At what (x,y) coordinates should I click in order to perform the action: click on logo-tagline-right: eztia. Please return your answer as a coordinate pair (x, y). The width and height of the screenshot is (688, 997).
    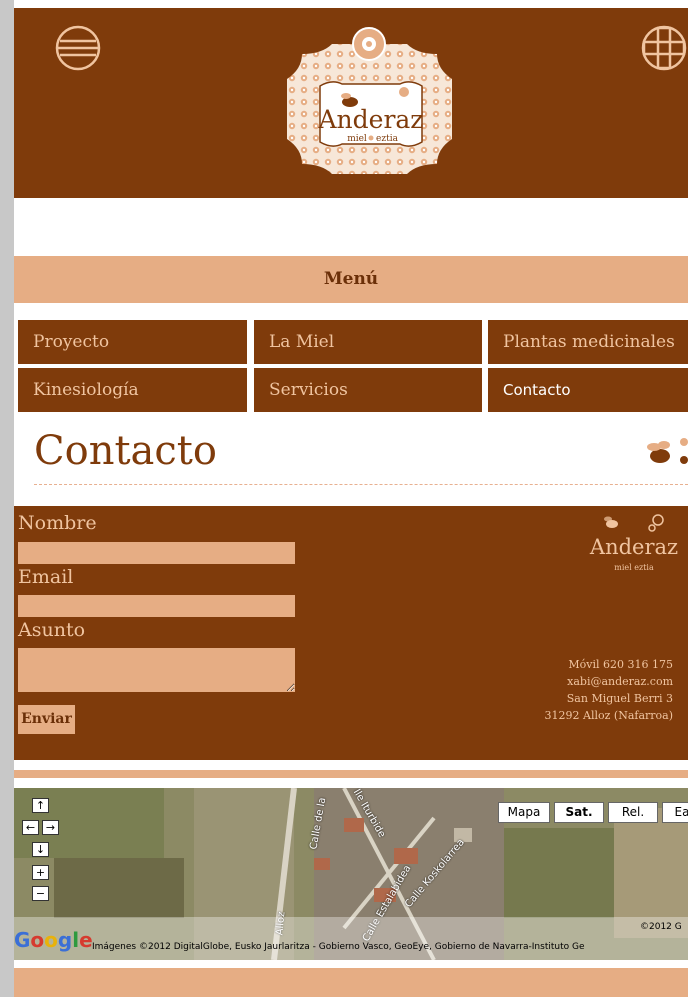
    Looking at the image, I should click on (387, 139).